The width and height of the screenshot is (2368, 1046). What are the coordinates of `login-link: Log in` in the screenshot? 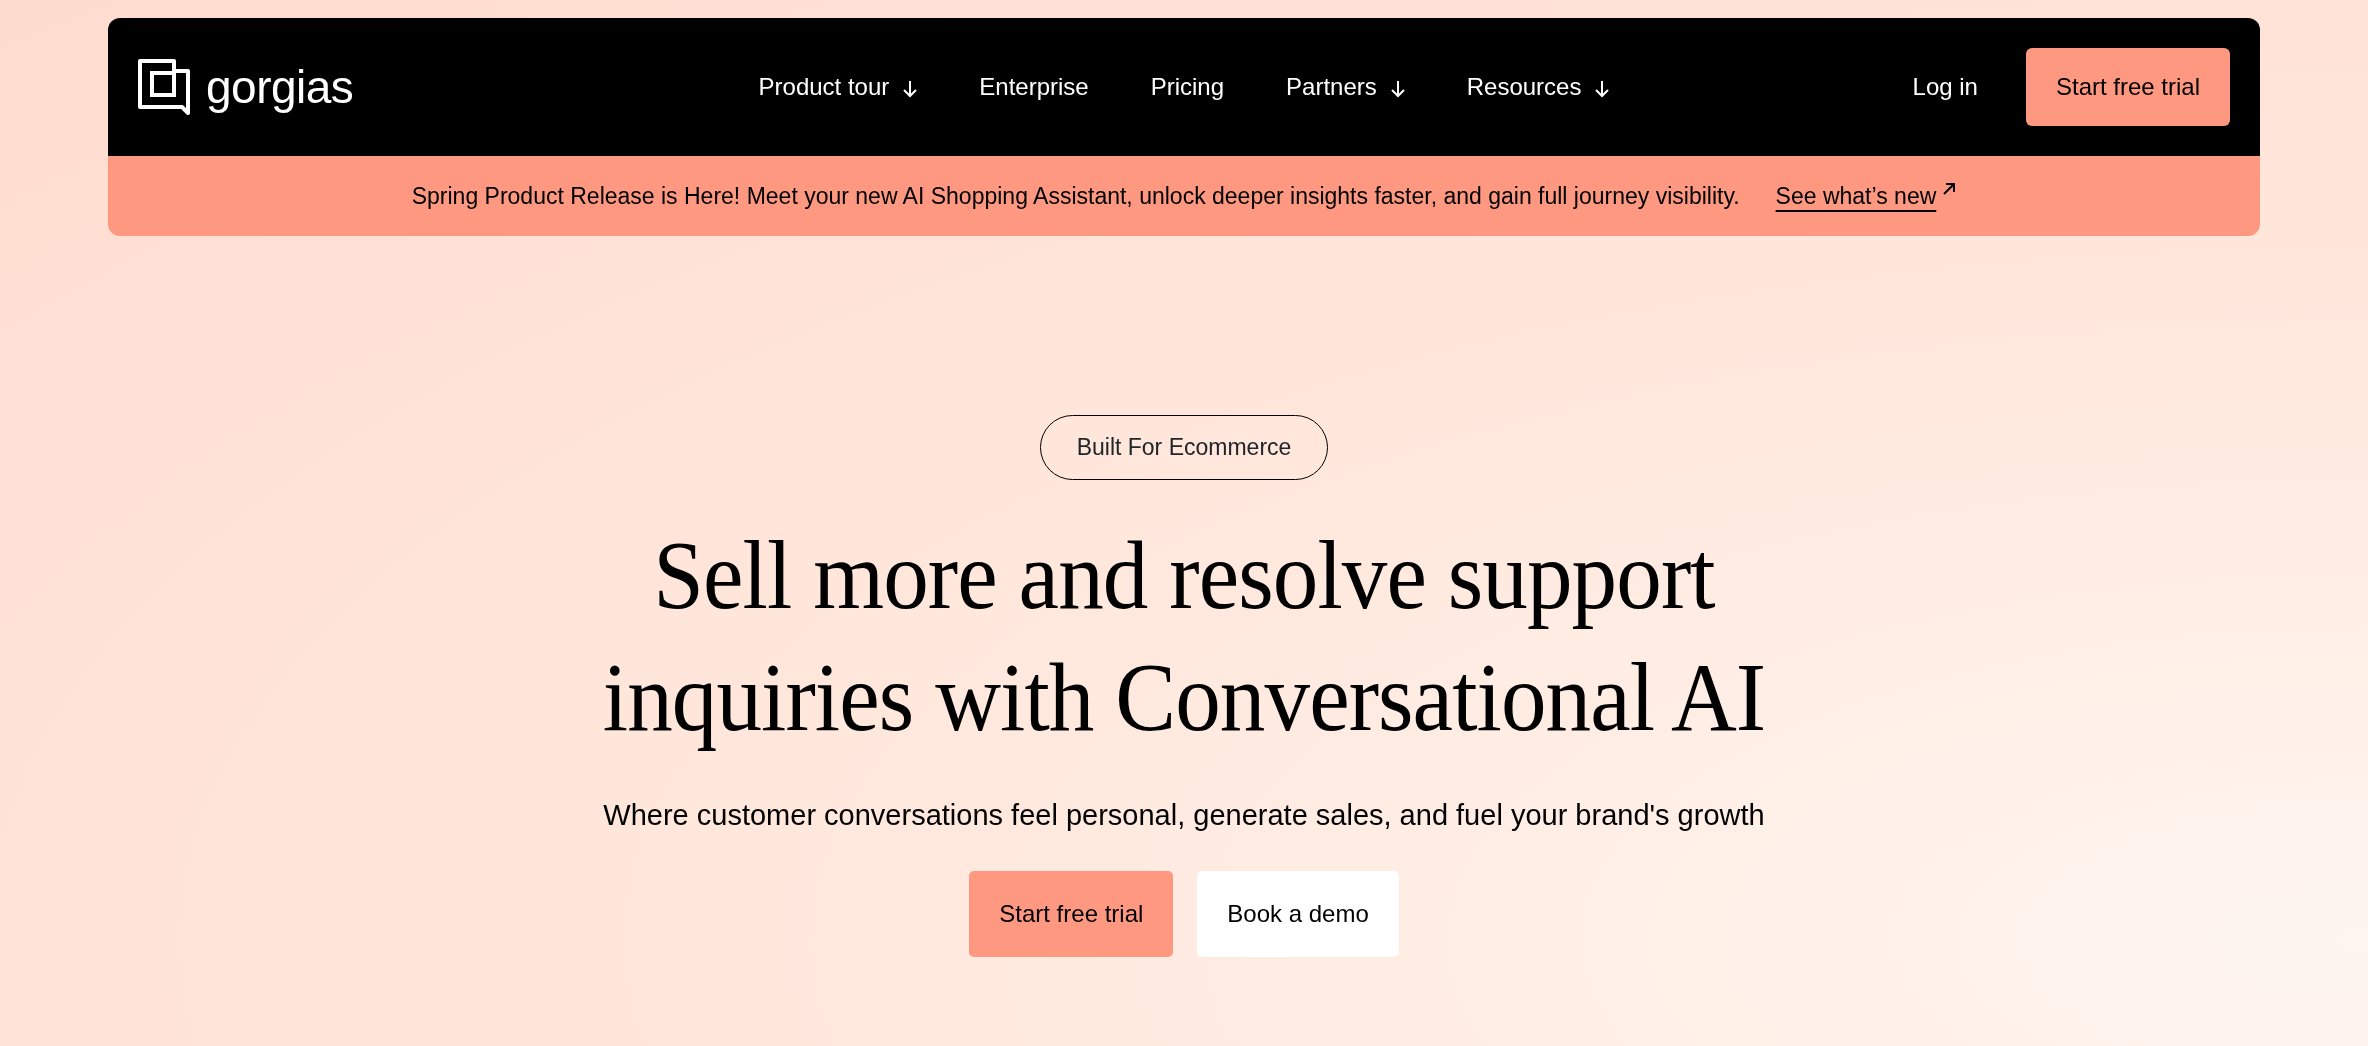 It's located at (1945, 87).